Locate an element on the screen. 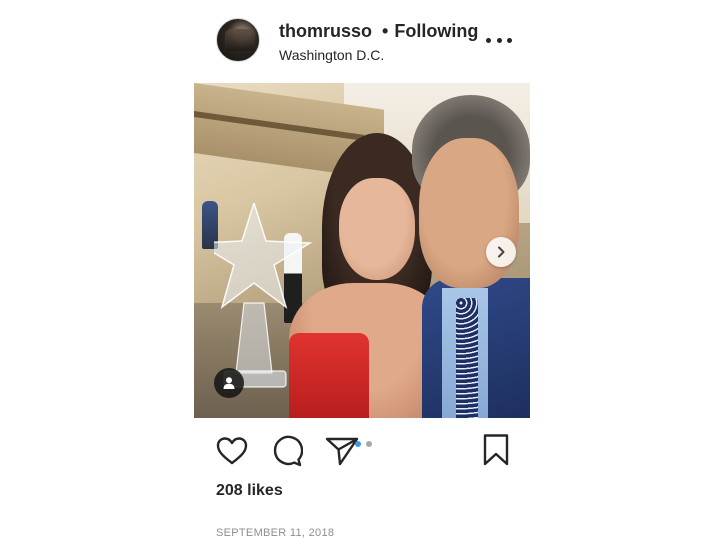 The image size is (720, 547). heart-icon is located at coordinates (232, 451).